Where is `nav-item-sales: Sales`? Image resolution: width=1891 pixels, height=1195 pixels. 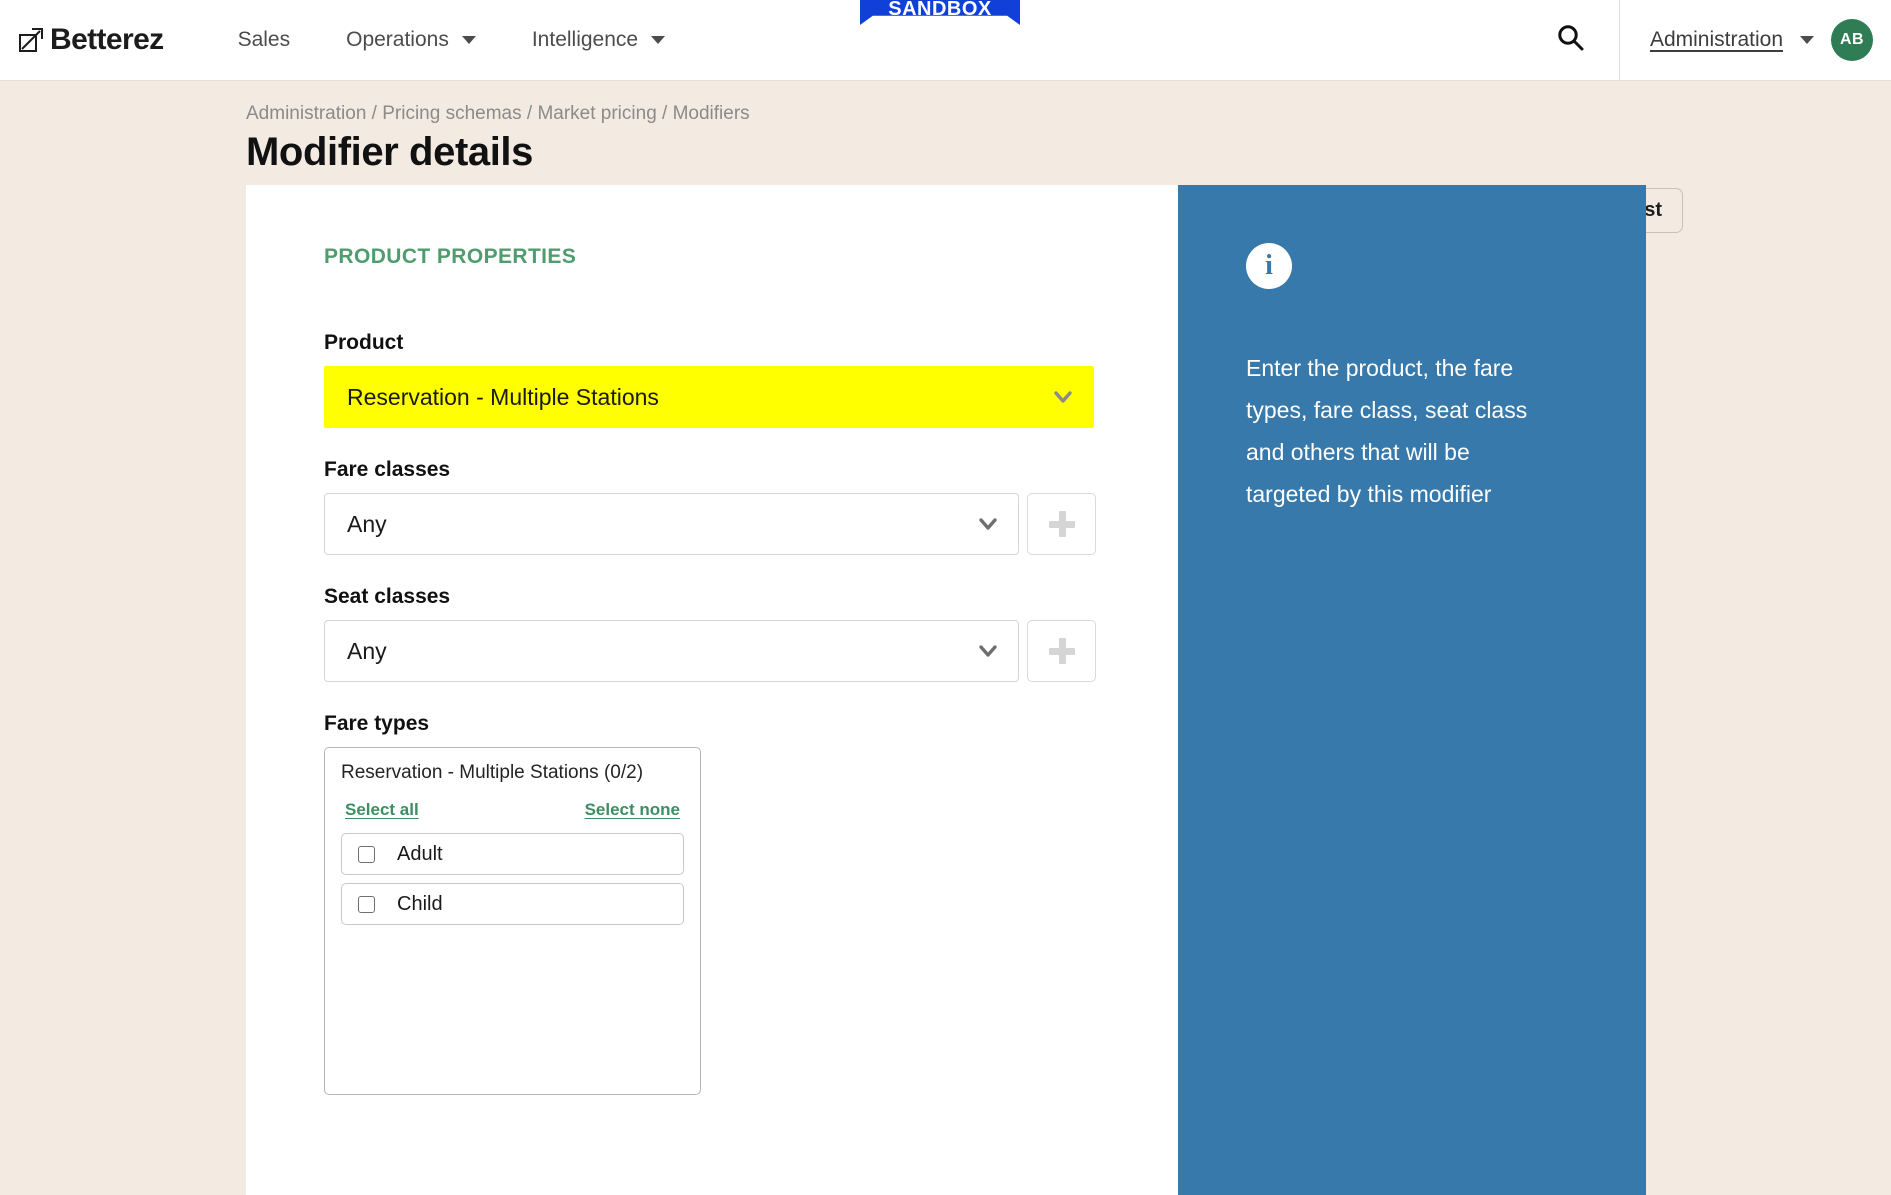
nav-item-sales: Sales is located at coordinates (264, 40).